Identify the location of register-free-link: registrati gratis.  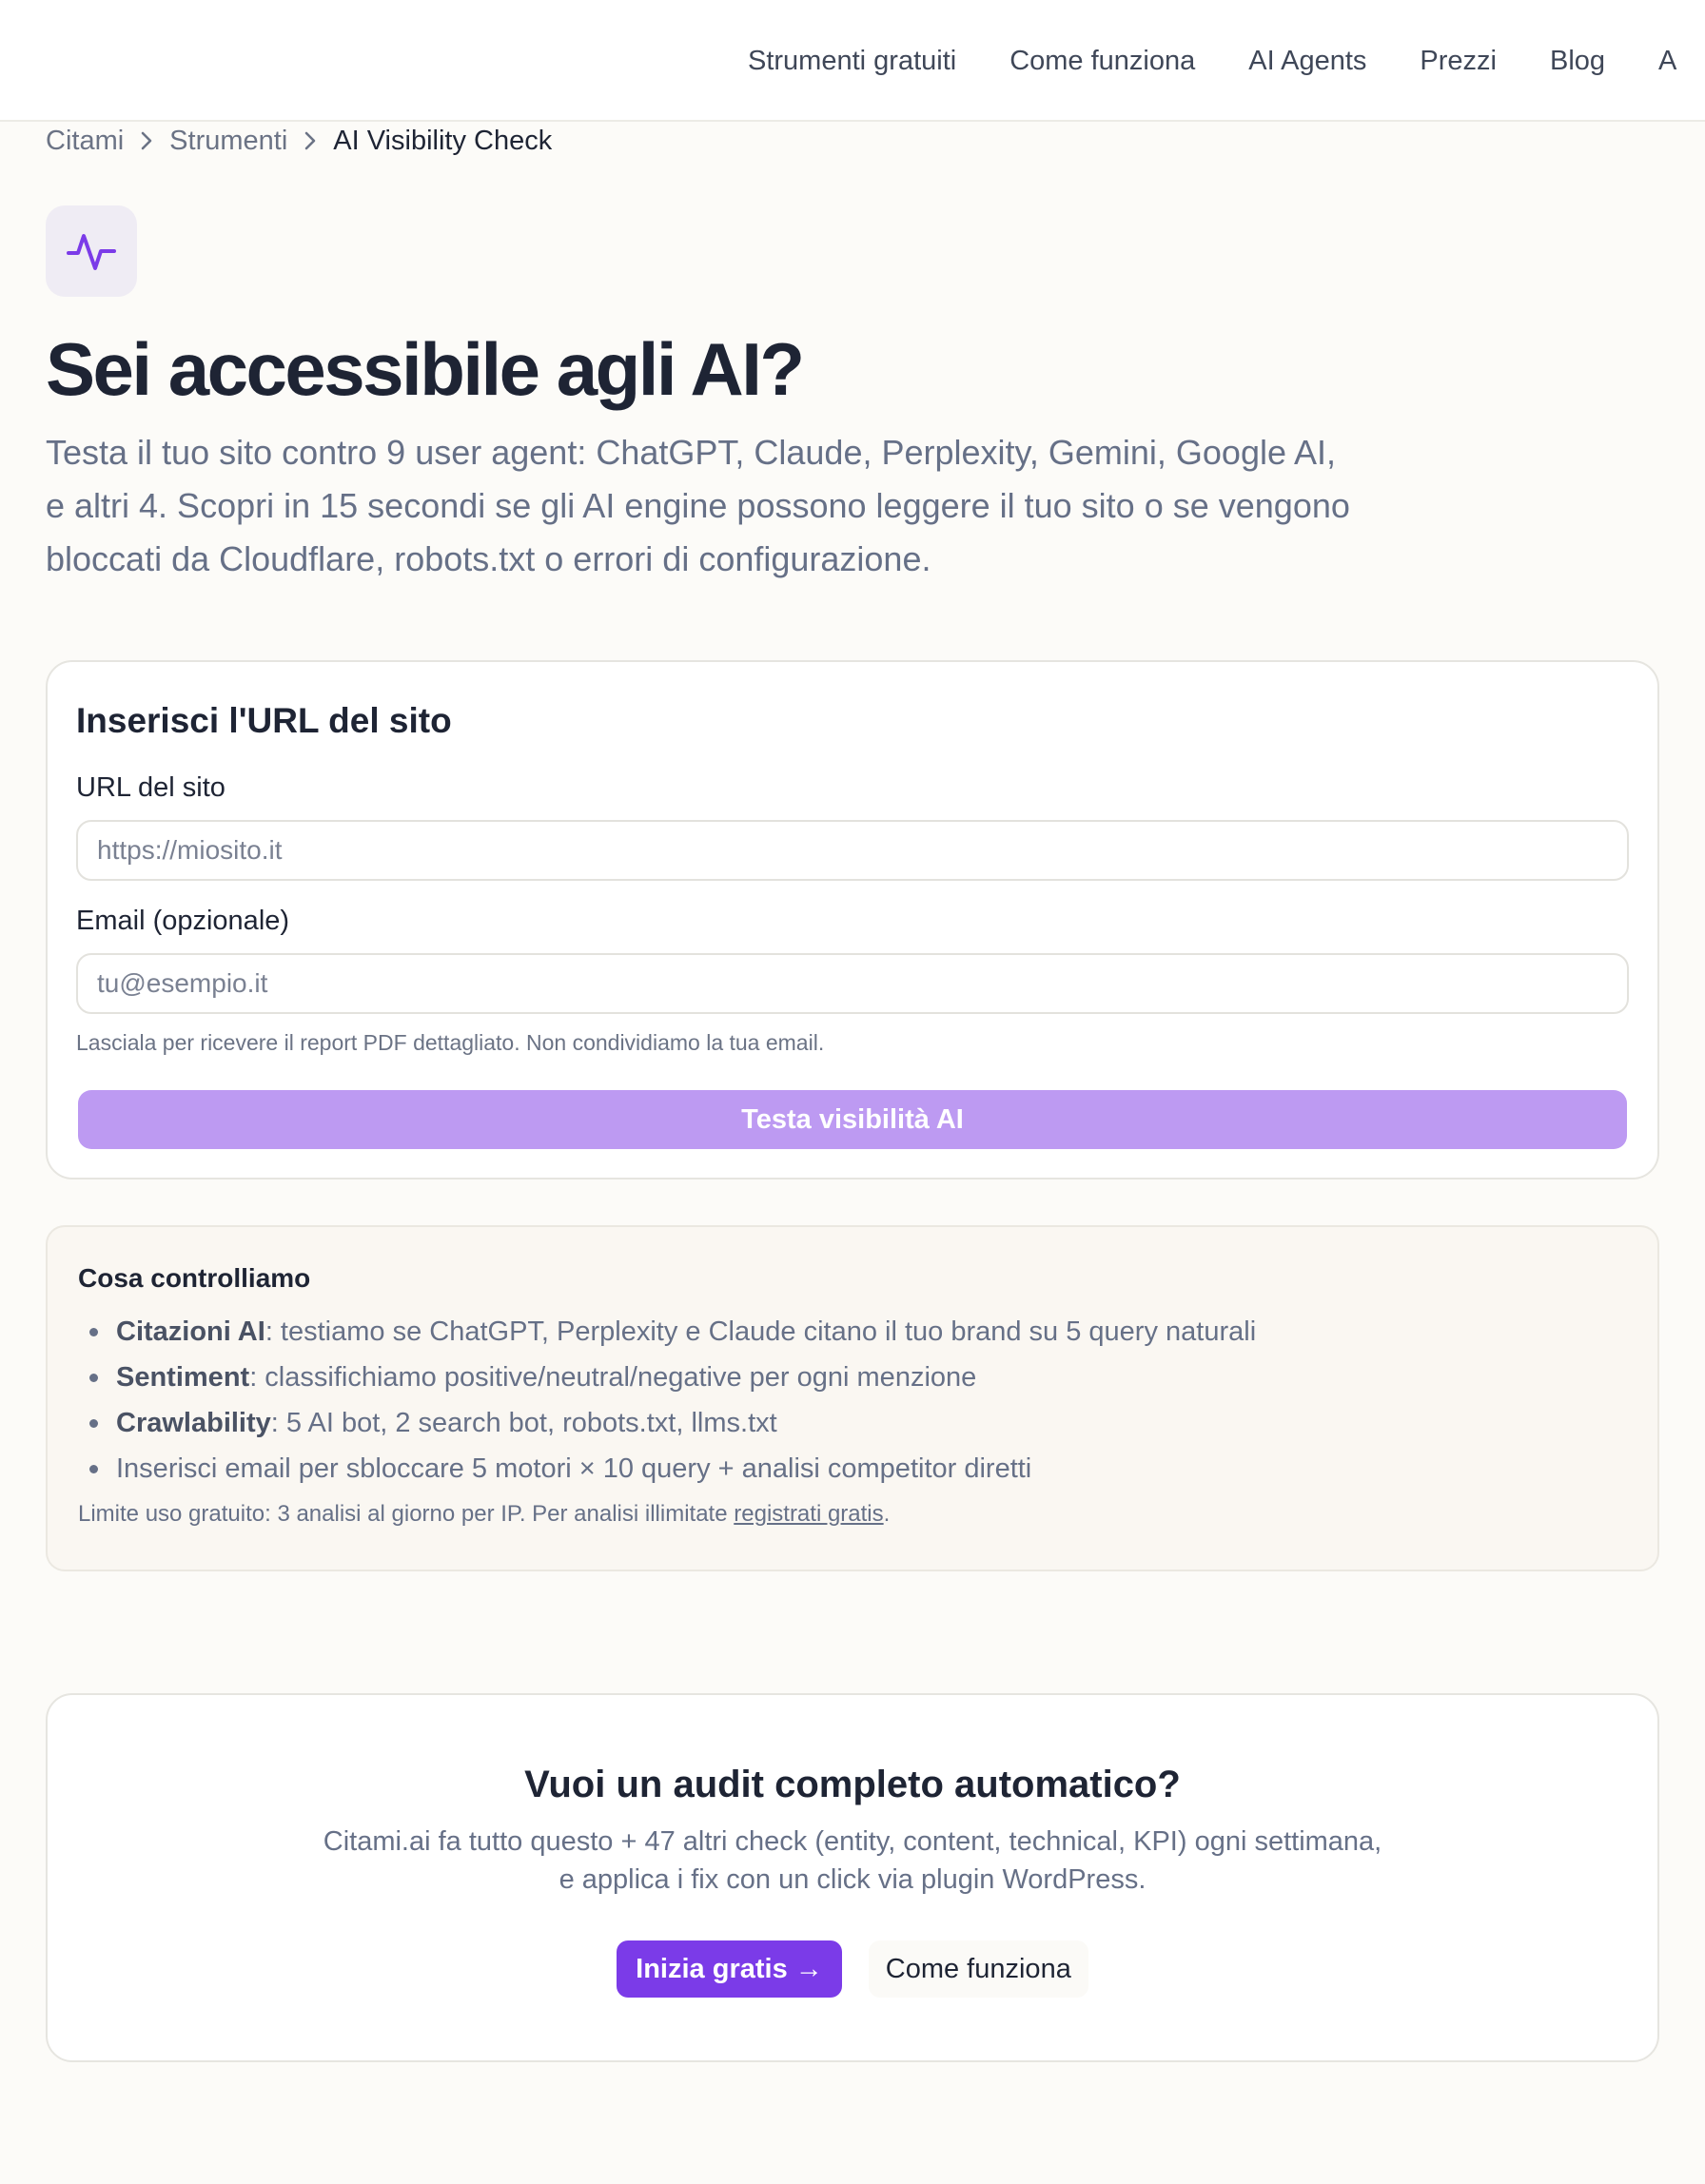
(808, 1514).